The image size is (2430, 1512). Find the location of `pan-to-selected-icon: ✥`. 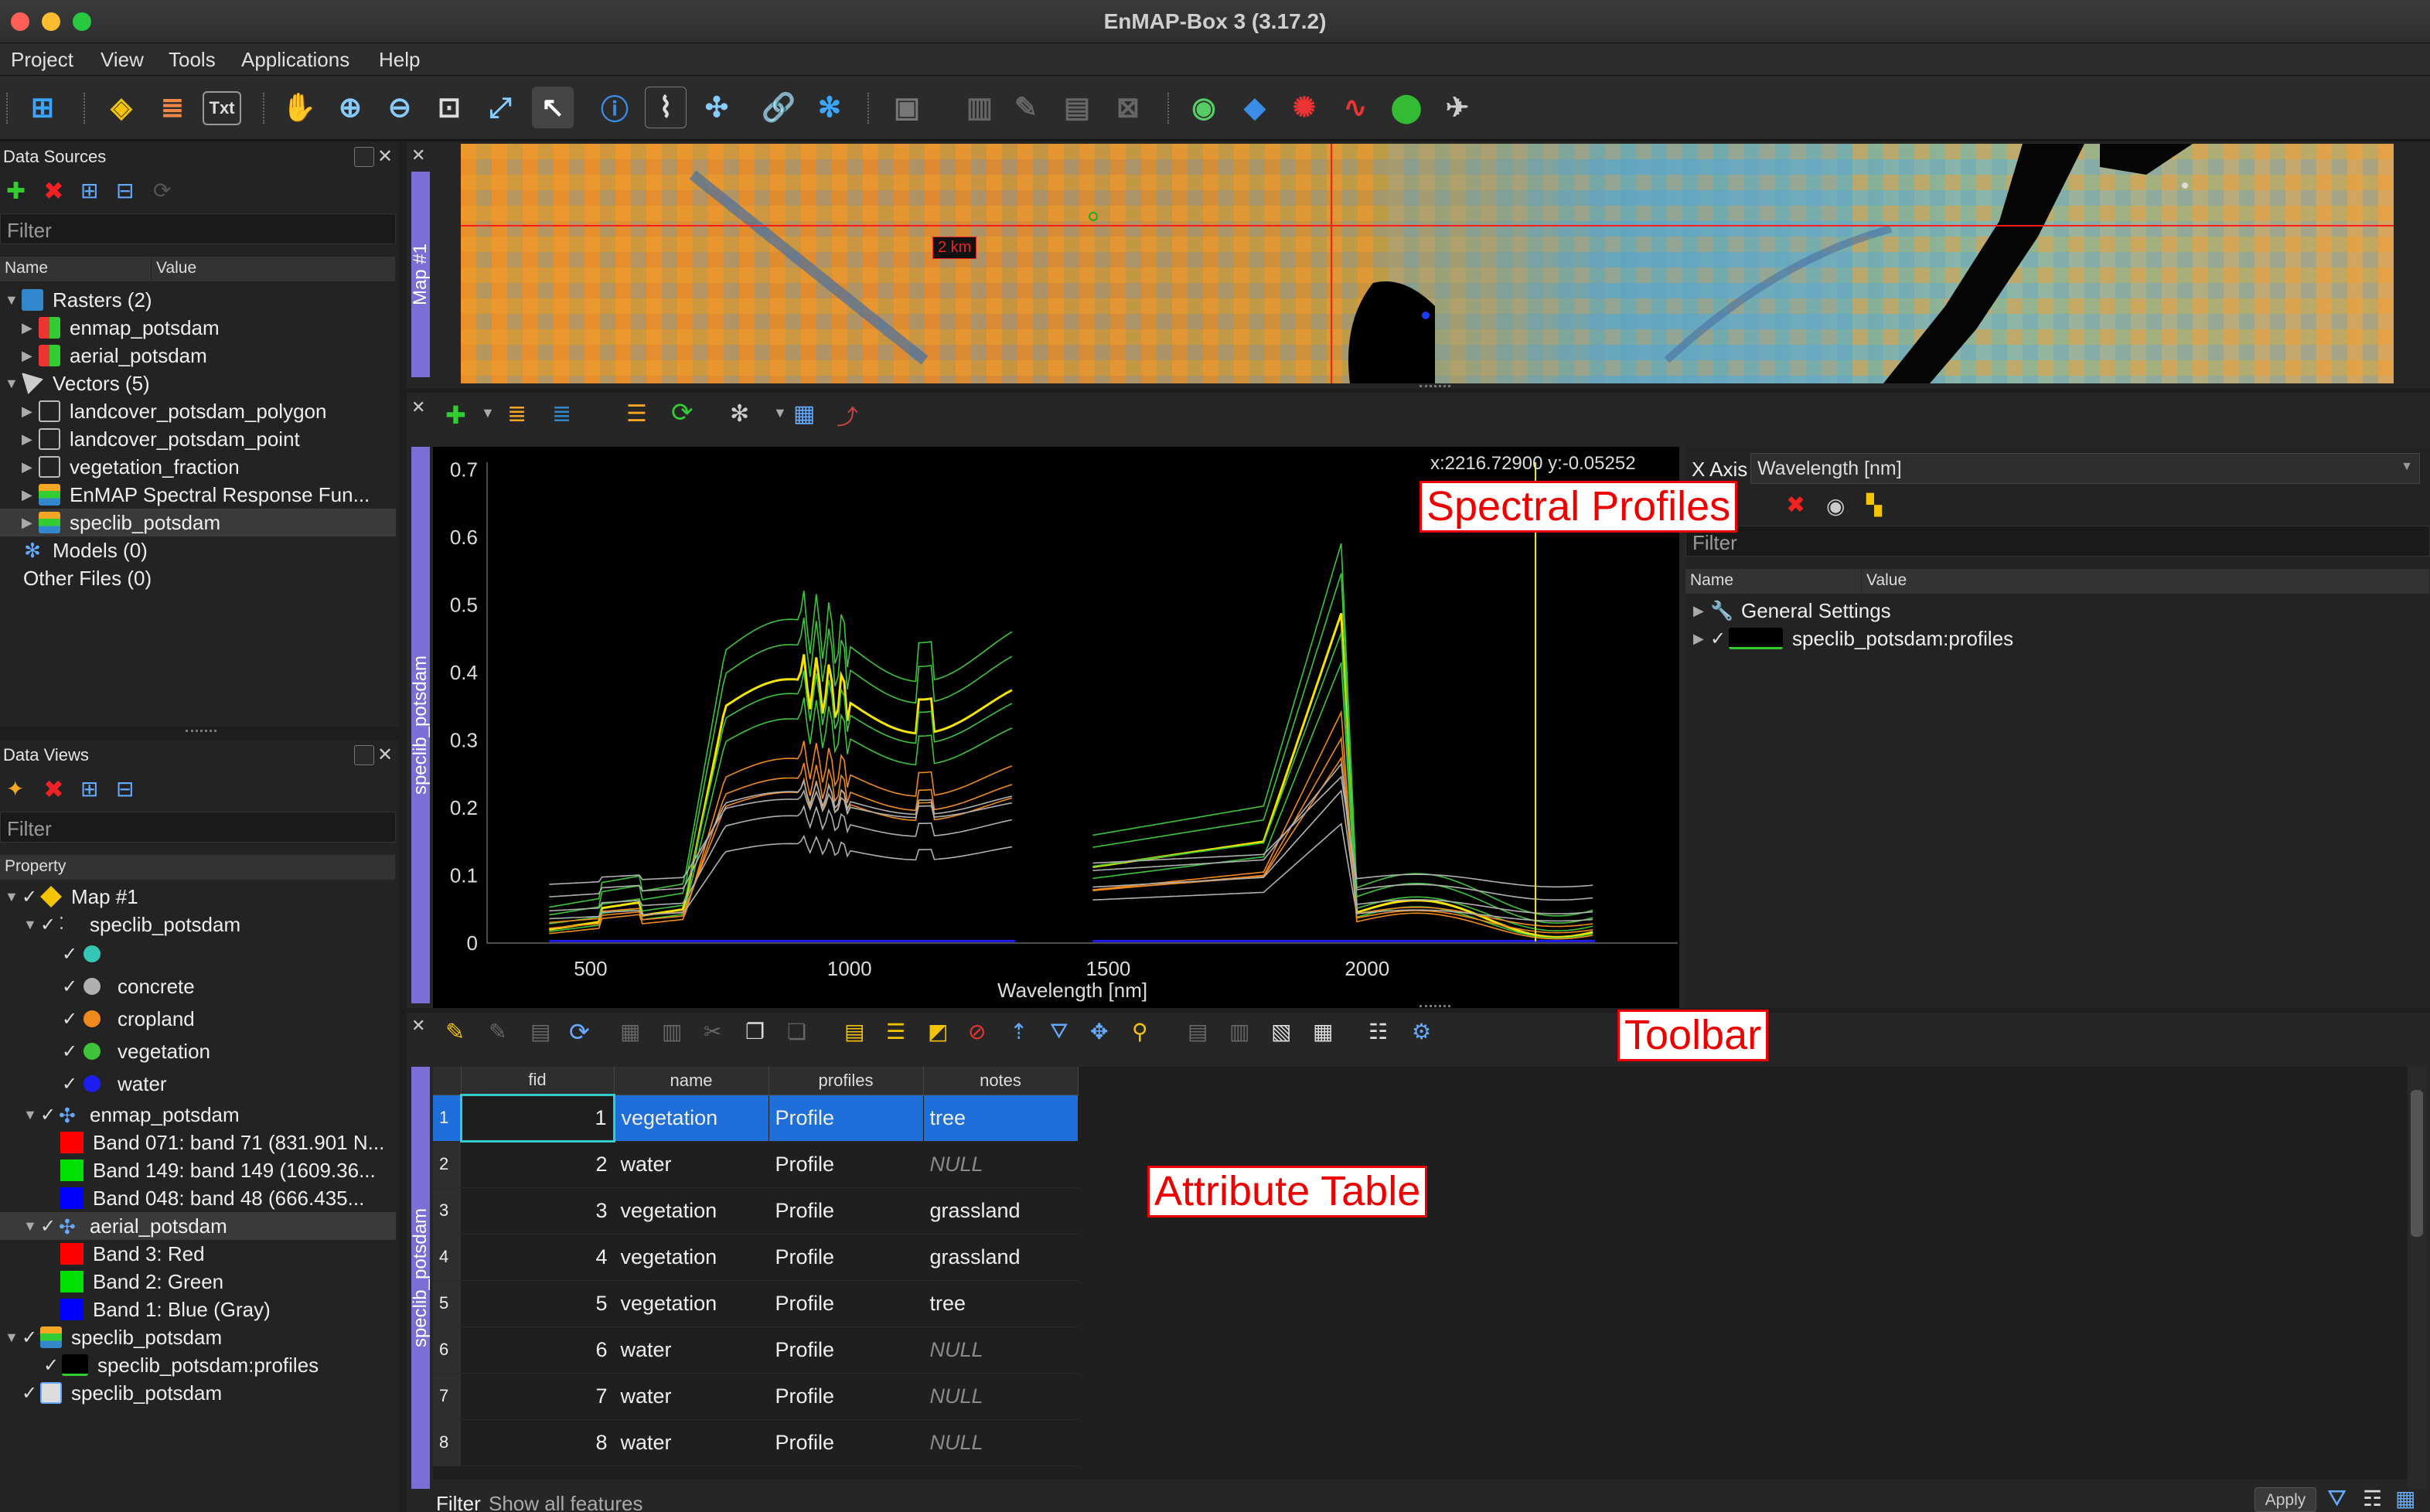

pan-to-selected-icon: ✥ is located at coordinates (1099, 1031).